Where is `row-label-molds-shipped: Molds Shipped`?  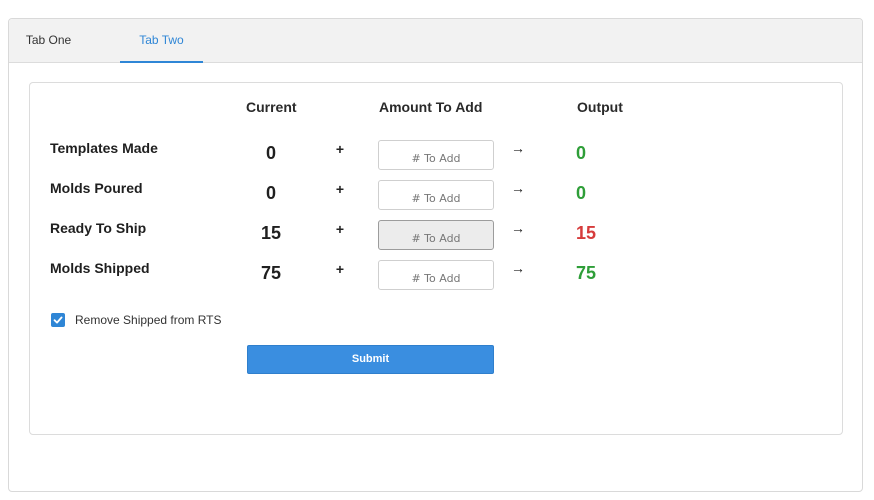 row-label-molds-shipped: Molds Shipped is located at coordinates (100, 268).